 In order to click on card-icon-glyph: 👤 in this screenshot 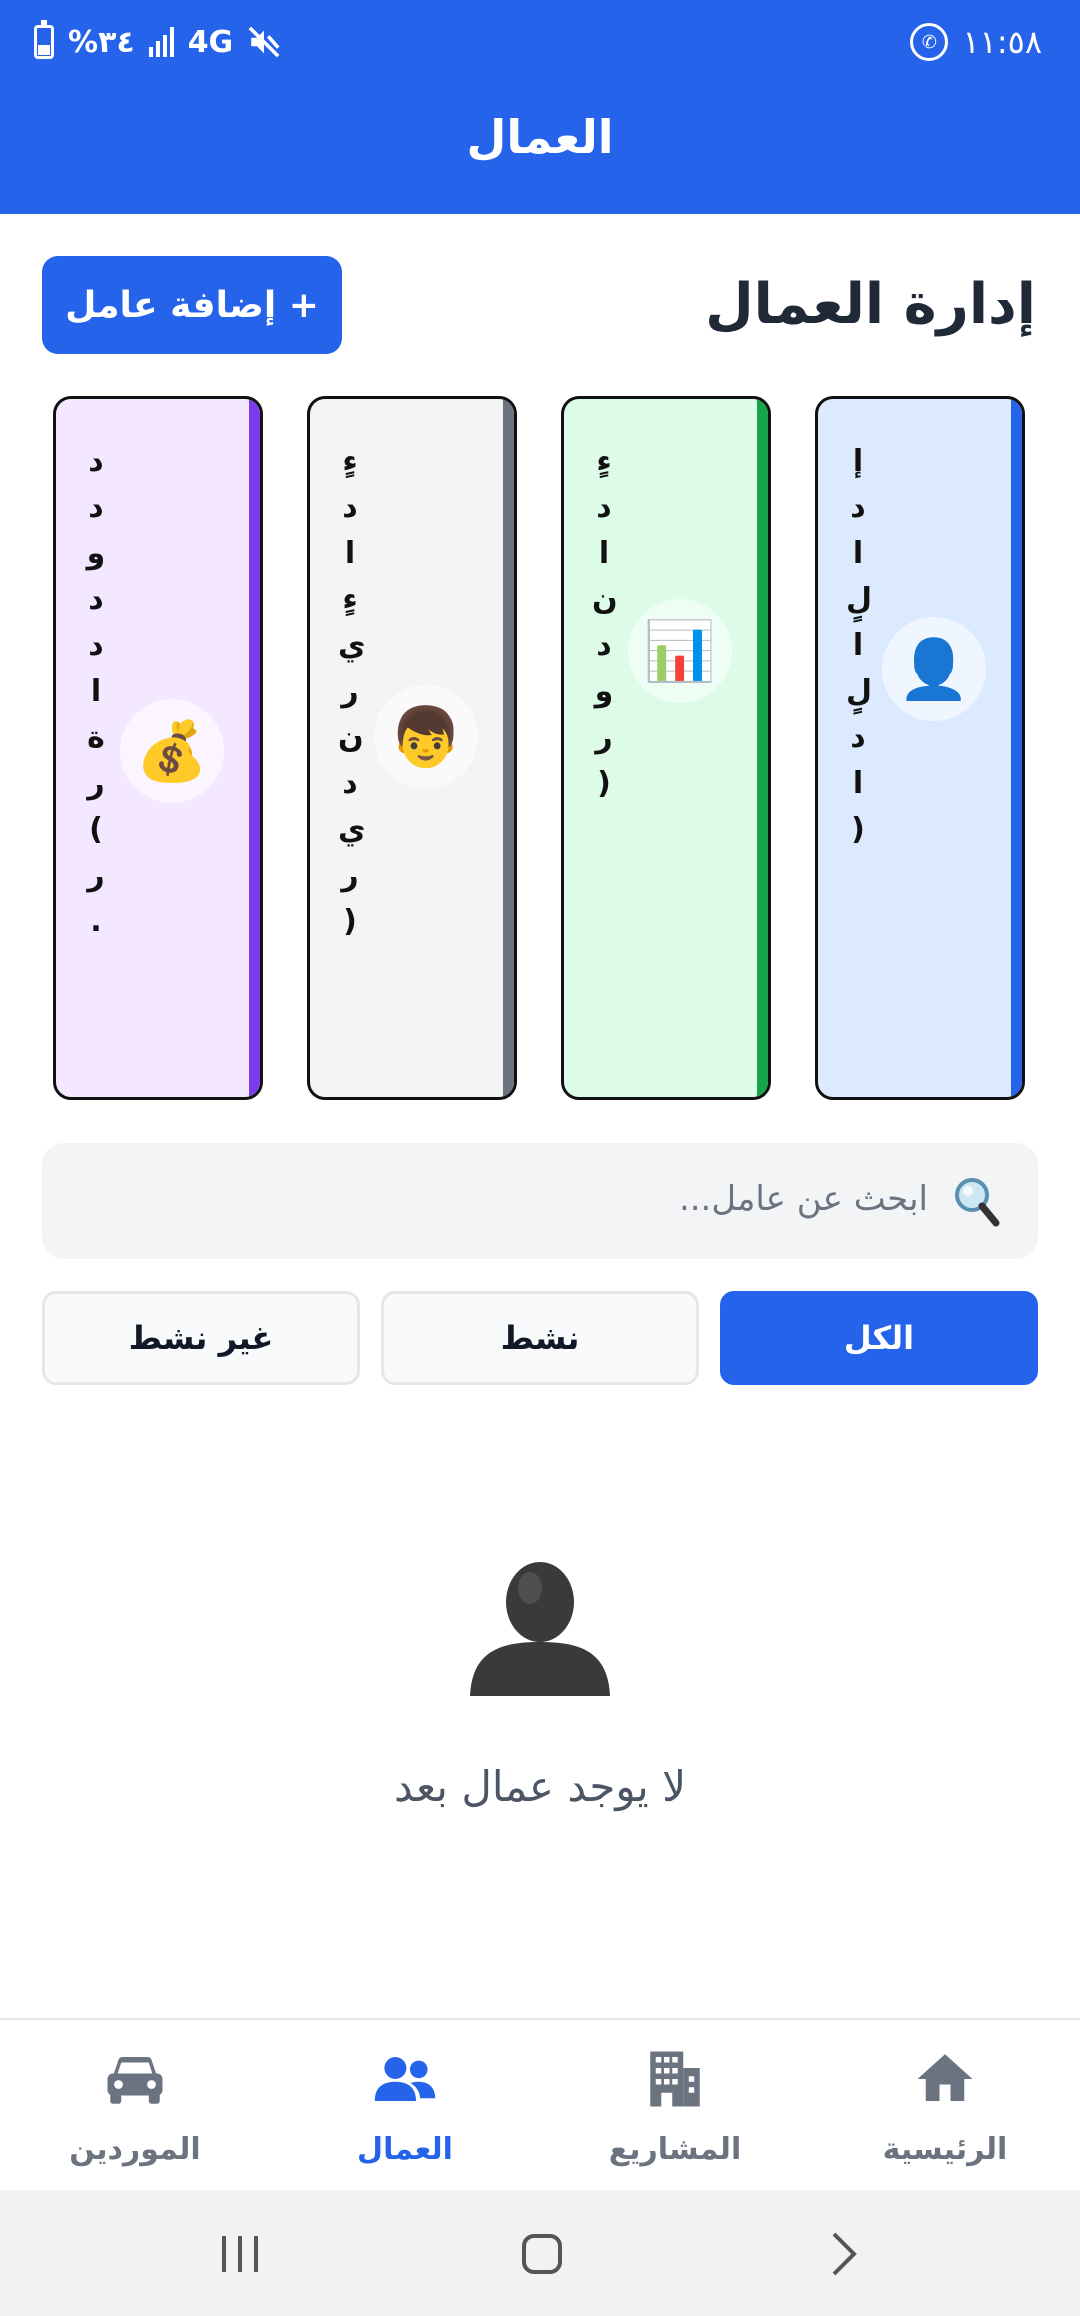, I will do `click(934, 668)`.